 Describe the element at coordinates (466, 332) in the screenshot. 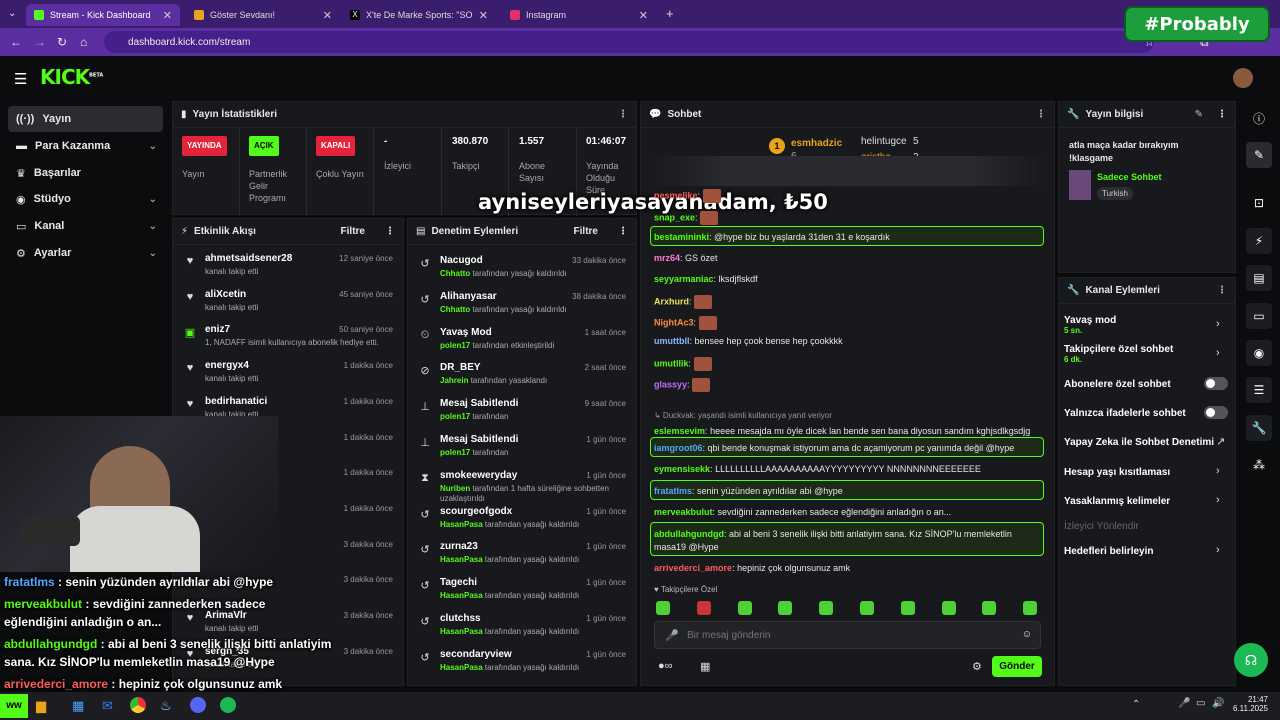

I see `moderation-target: Yavaş Mod` at that location.